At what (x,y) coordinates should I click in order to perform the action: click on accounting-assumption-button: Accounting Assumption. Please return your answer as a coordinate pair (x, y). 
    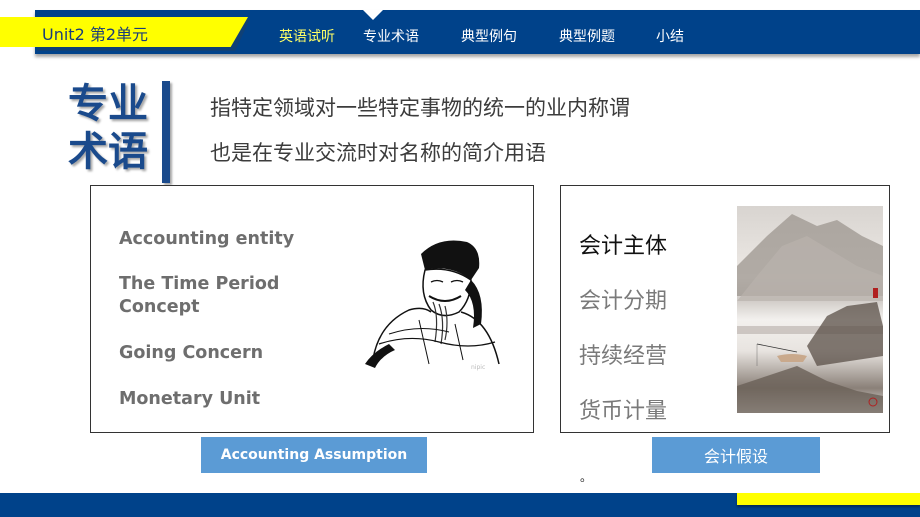
    Looking at the image, I should click on (314, 455).